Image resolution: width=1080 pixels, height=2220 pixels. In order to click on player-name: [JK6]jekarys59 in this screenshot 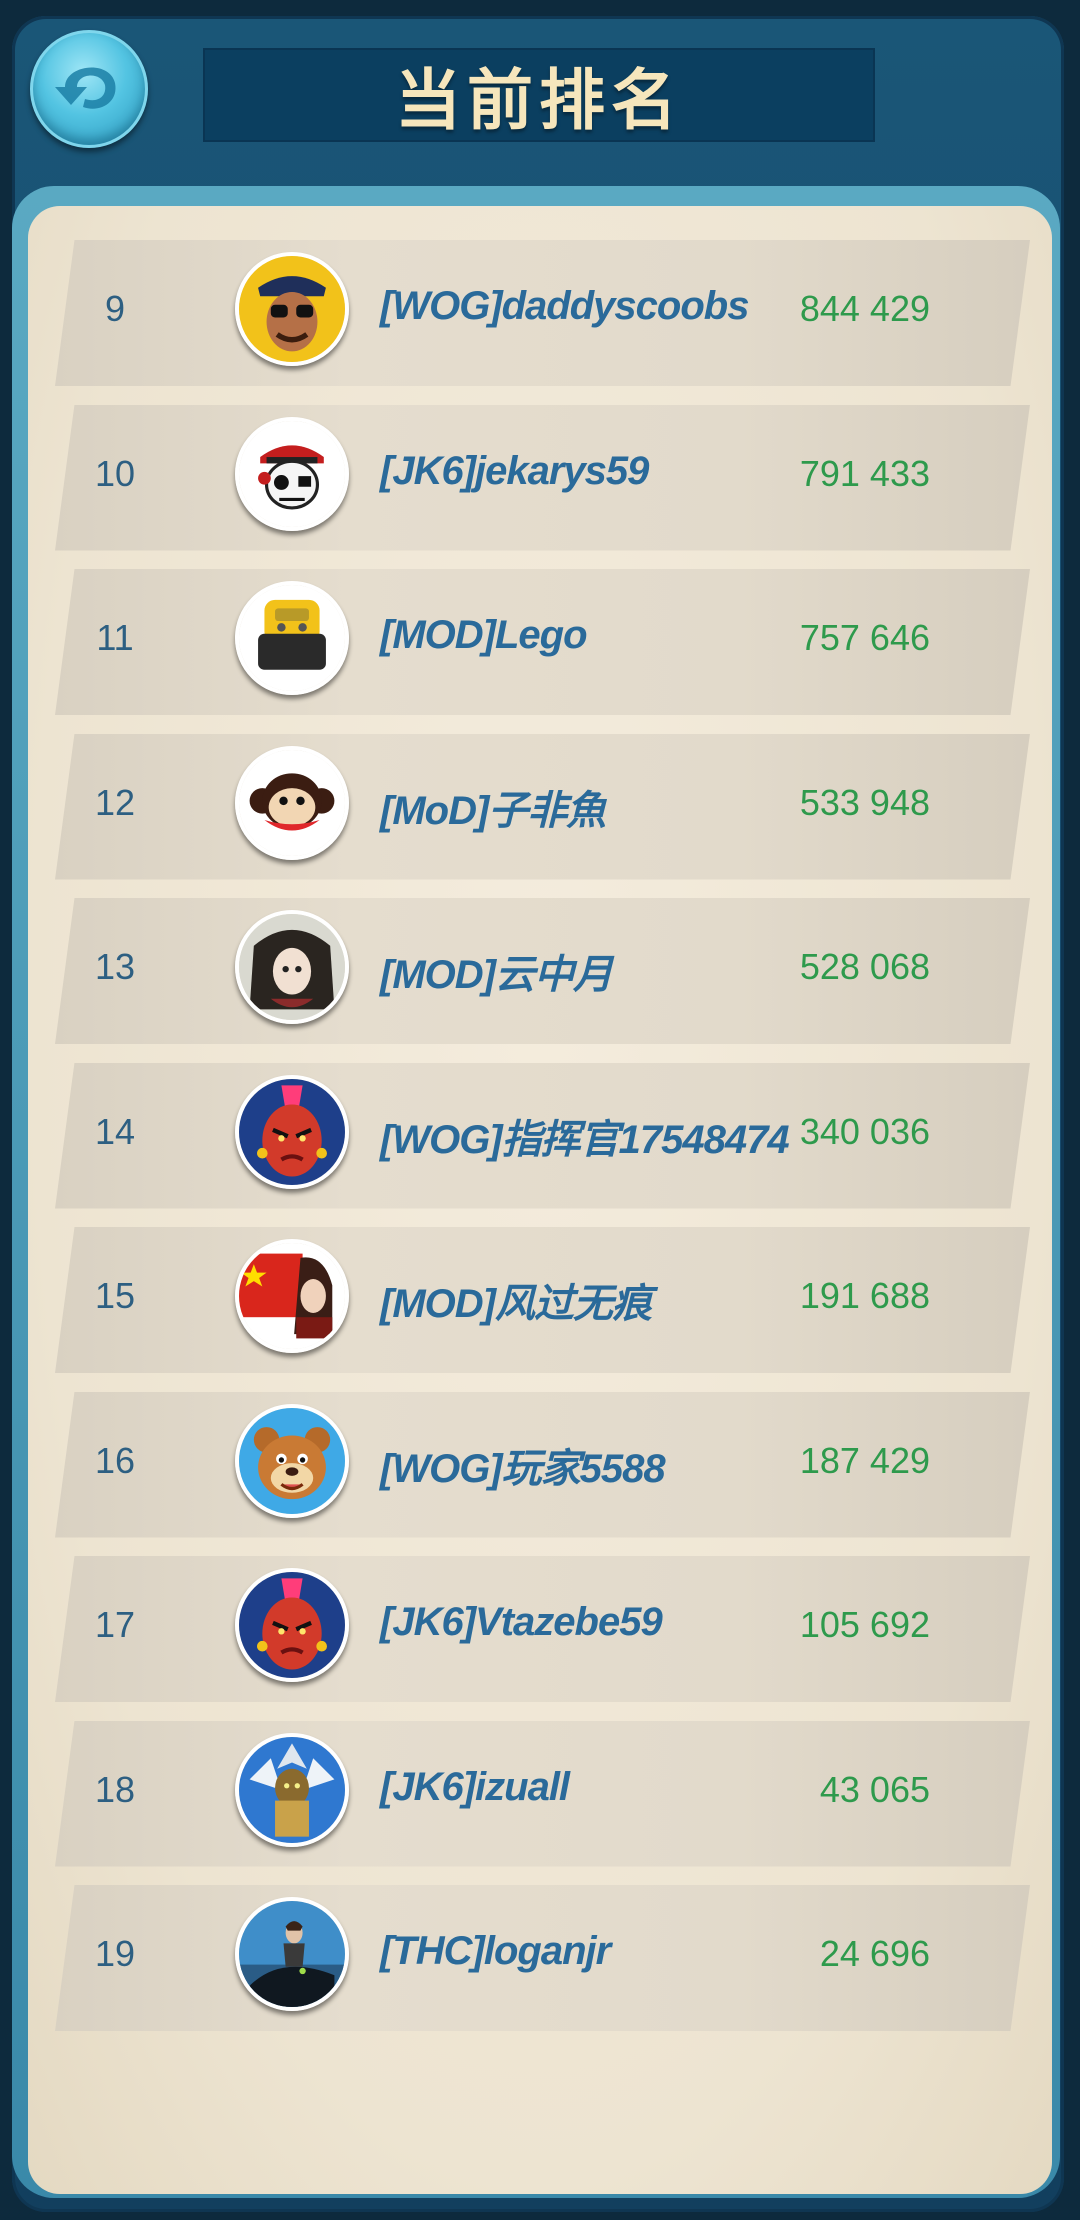, I will do `click(514, 470)`.